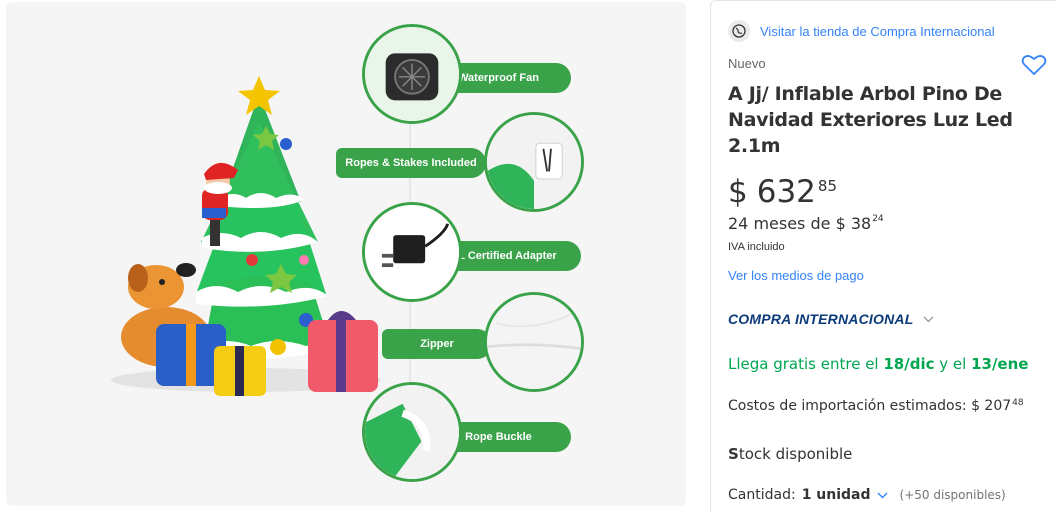 The image size is (1056, 512). Describe the element at coordinates (786, 192) in the screenshot. I see `price-amount: 632` at that location.